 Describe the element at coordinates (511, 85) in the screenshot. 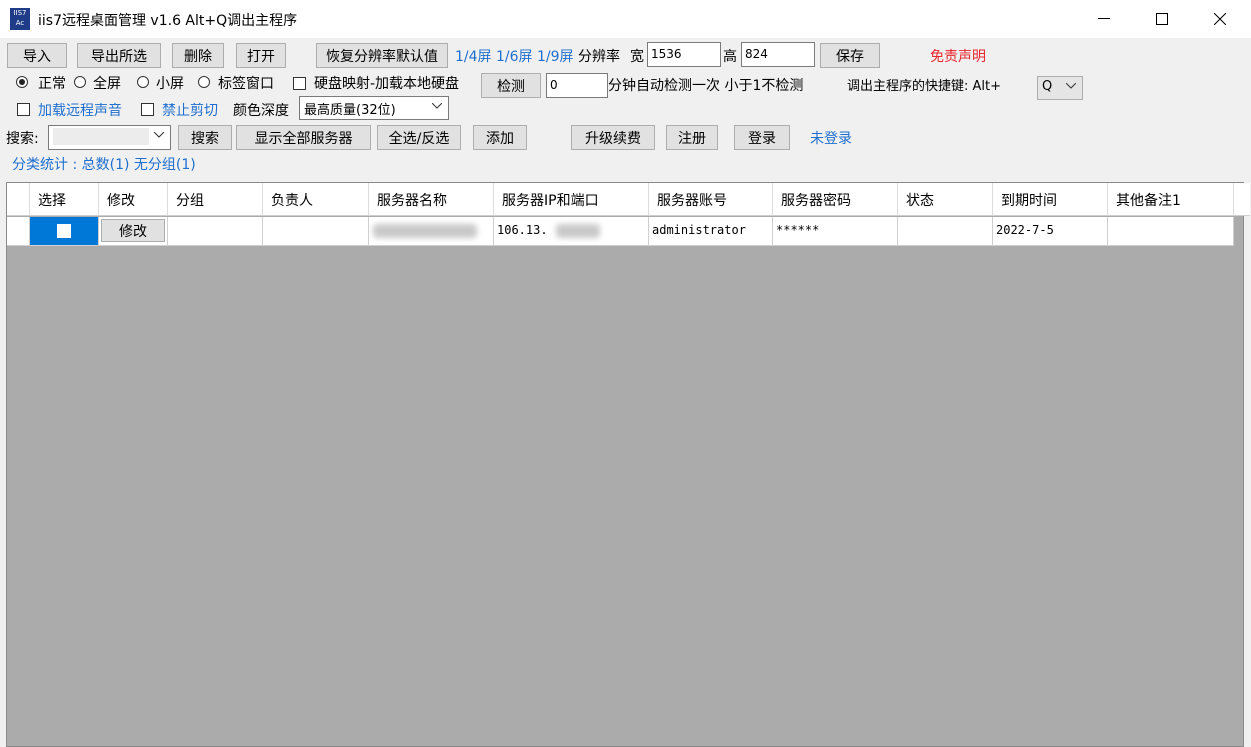

I see `detect-button: 检测` at that location.